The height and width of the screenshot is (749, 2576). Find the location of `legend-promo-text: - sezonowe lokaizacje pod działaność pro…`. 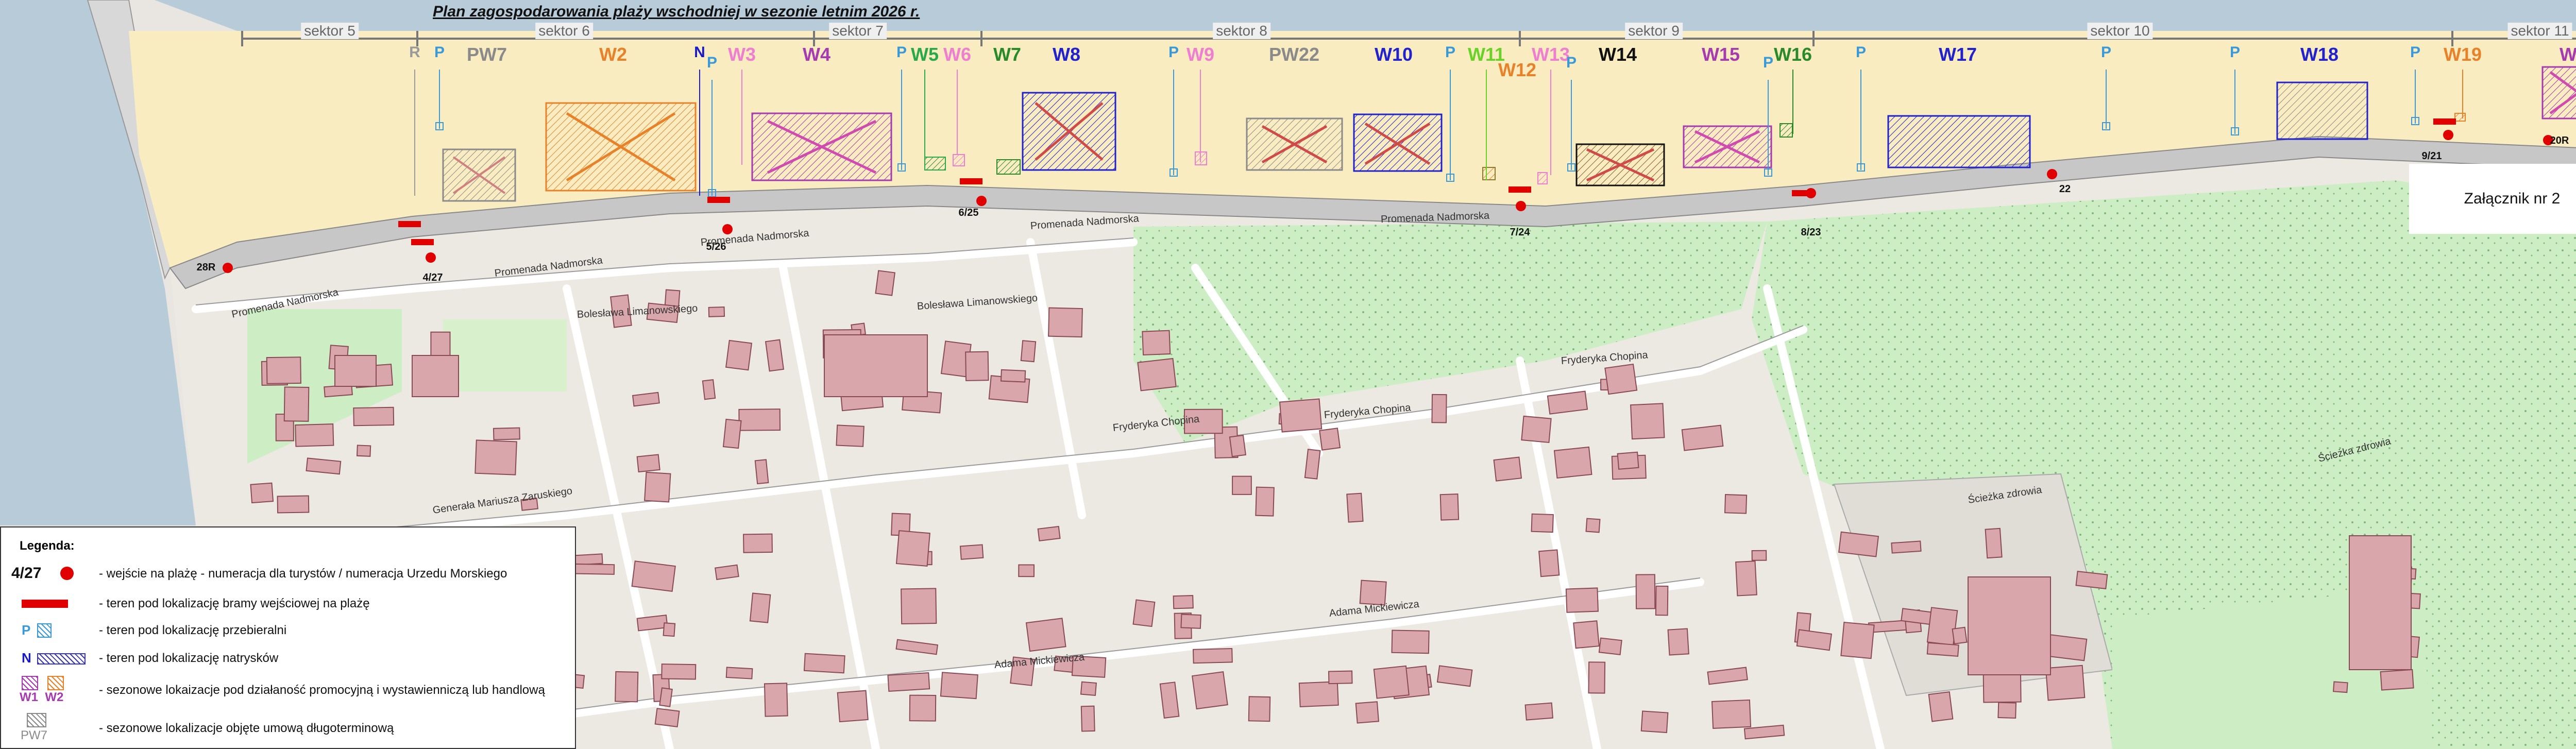

legend-promo-text: - sezonowe lokaizacje pod działaność pro… is located at coordinates (322, 690).